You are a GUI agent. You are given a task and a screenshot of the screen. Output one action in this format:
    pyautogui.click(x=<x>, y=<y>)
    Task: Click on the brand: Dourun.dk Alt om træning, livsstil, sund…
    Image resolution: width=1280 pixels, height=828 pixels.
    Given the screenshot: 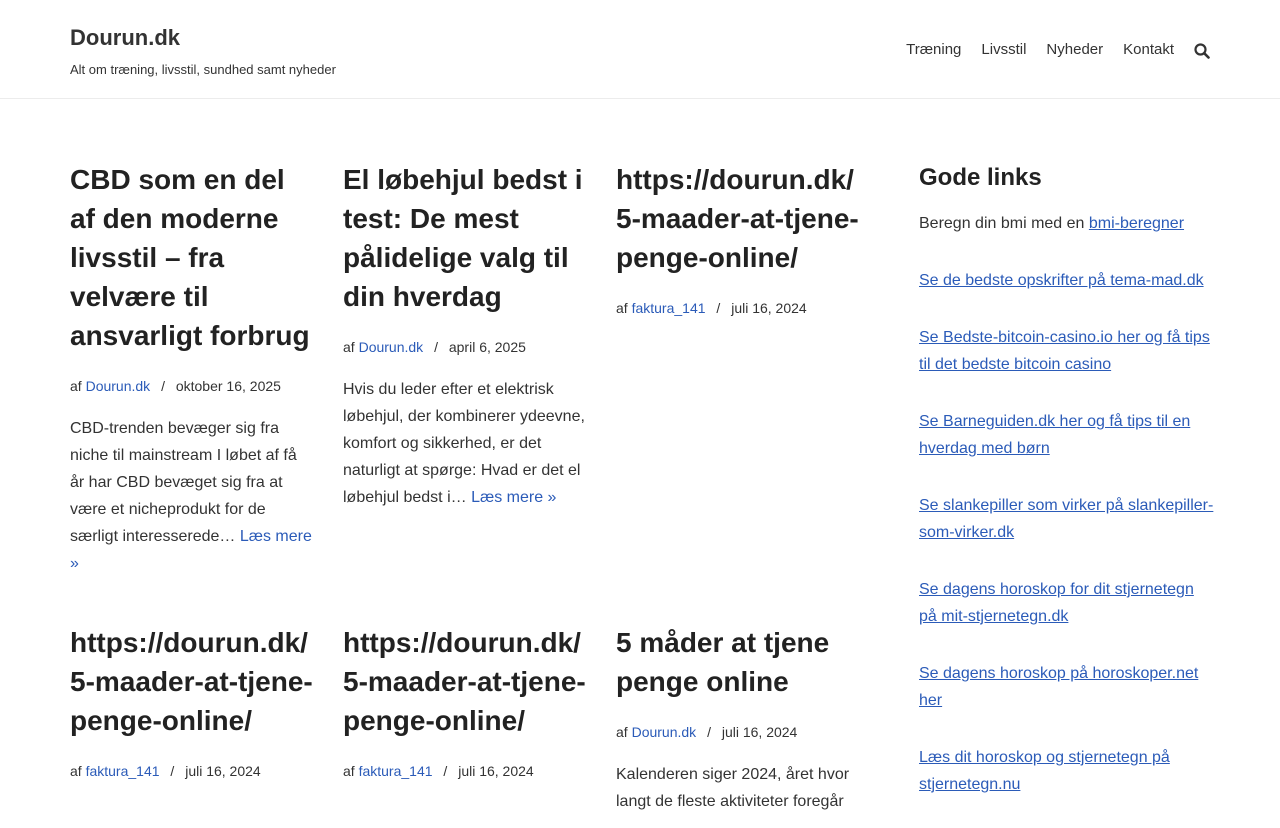 What is the action you would take?
    pyautogui.click(x=203, y=50)
    